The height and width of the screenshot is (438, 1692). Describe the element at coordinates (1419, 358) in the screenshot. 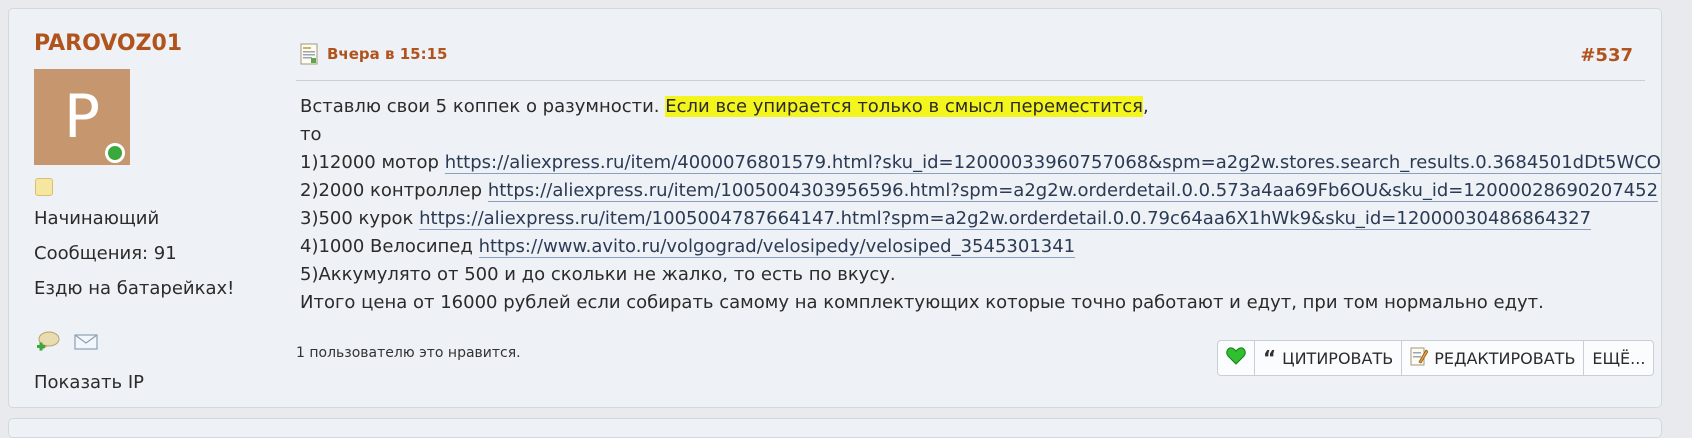

I see `edit-icon` at that location.